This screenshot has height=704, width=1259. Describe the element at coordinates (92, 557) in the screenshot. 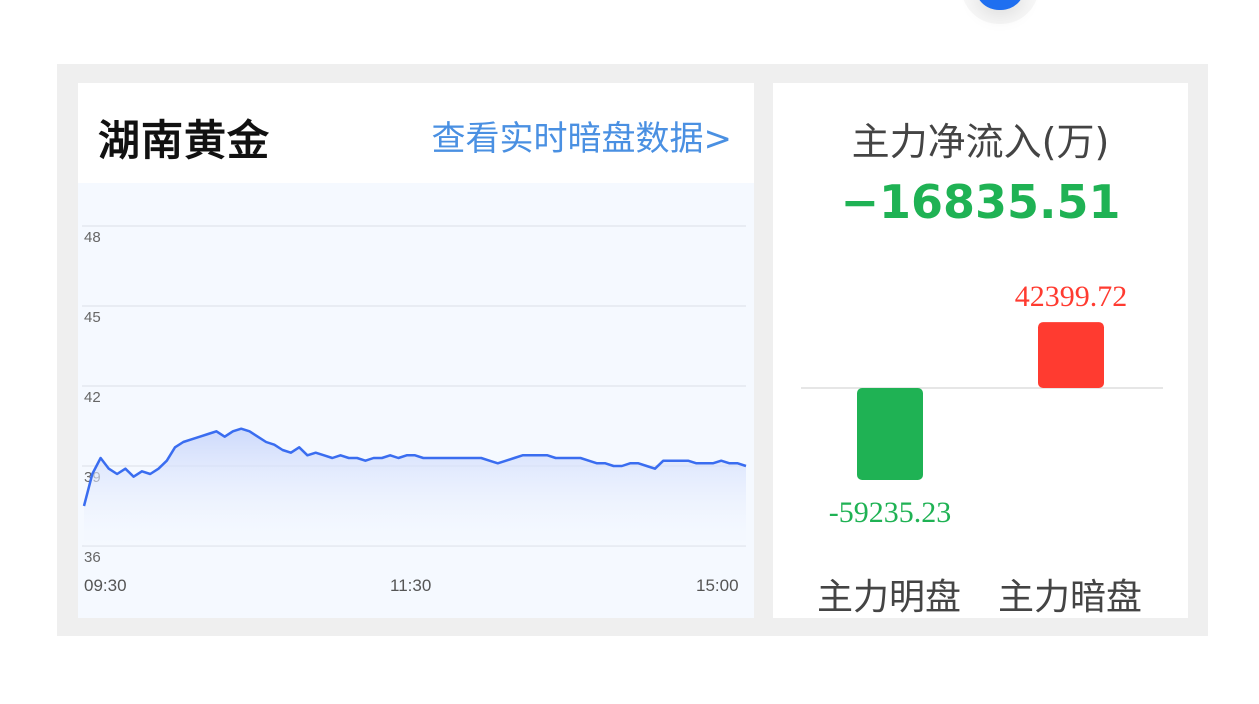

I see `y-tick-label: 36` at that location.